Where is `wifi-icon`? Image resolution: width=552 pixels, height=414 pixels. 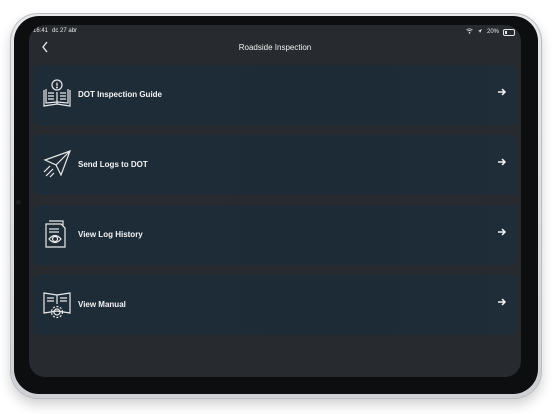 wifi-icon is located at coordinates (469, 32).